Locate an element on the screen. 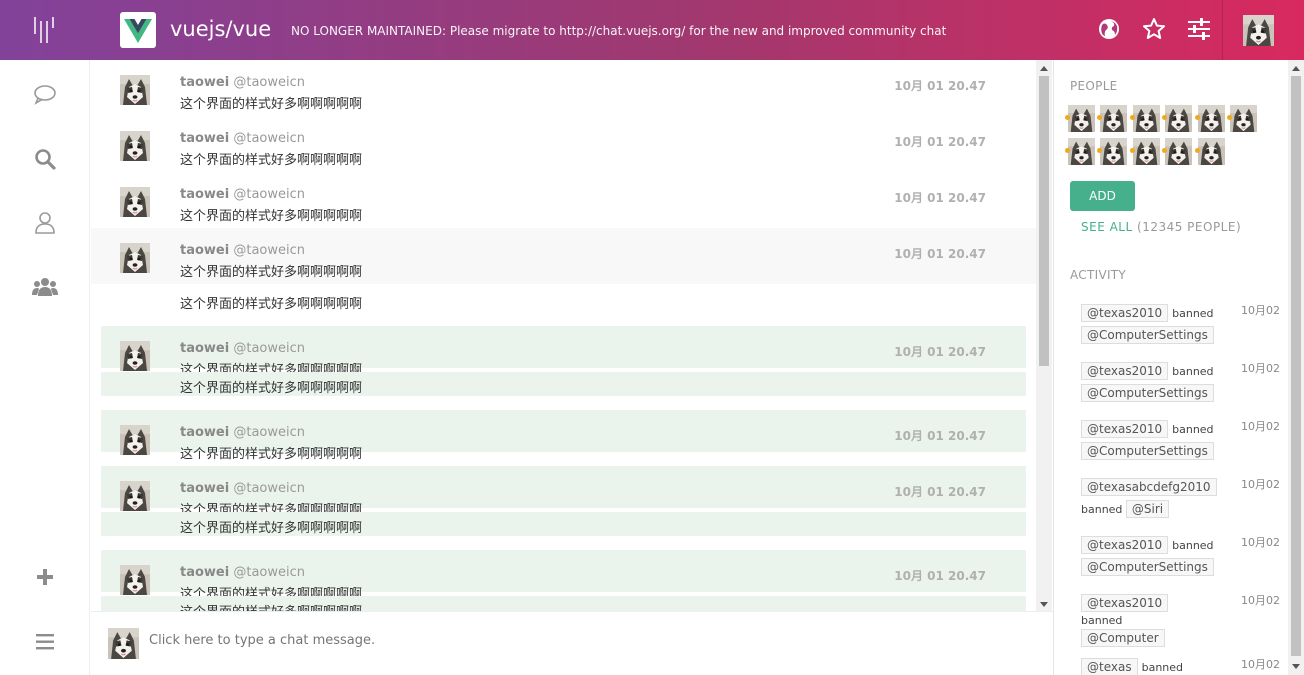 The height and width of the screenshot is (675, 1304). activity-actor: @texasabcdefg2010 is located at coordinates (1149, 487).